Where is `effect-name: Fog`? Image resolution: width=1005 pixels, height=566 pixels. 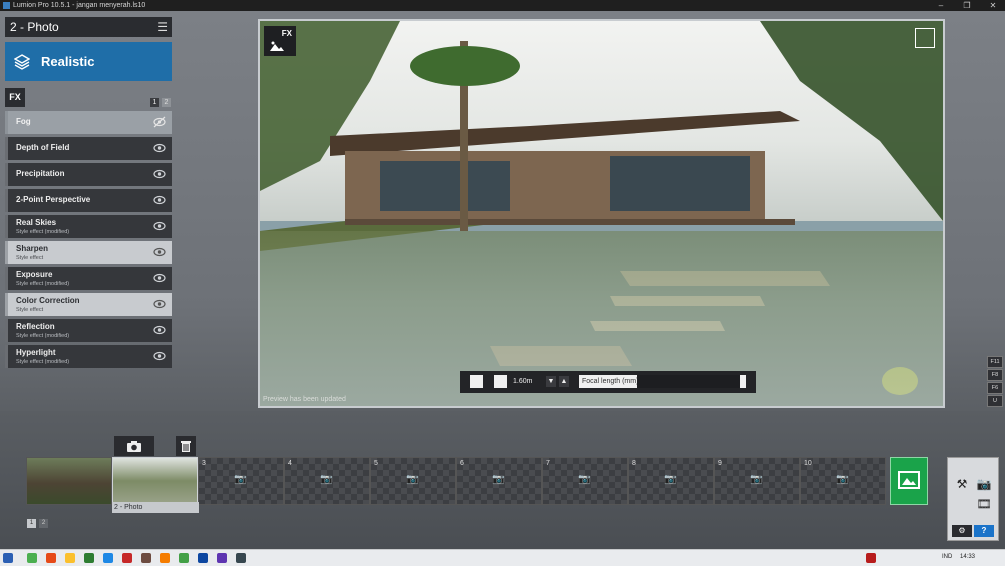
effect-name: Fog is located at coordinates (23, 121).